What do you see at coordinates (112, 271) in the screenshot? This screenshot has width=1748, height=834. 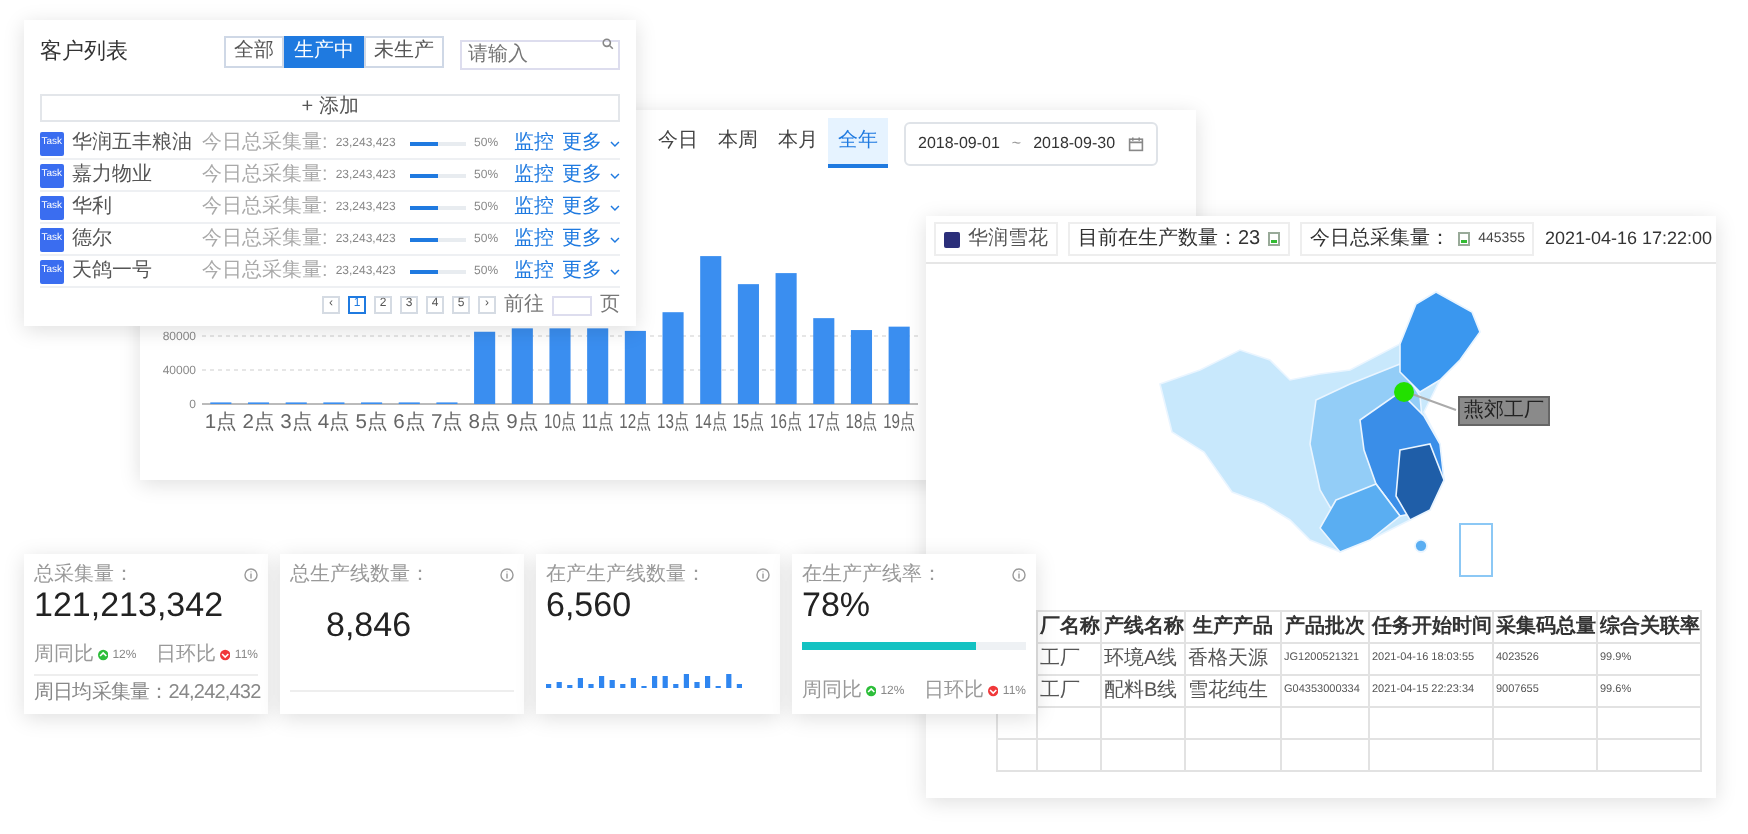 I see `customer-name: 天鸽一号` at bounding box center [112, 271].